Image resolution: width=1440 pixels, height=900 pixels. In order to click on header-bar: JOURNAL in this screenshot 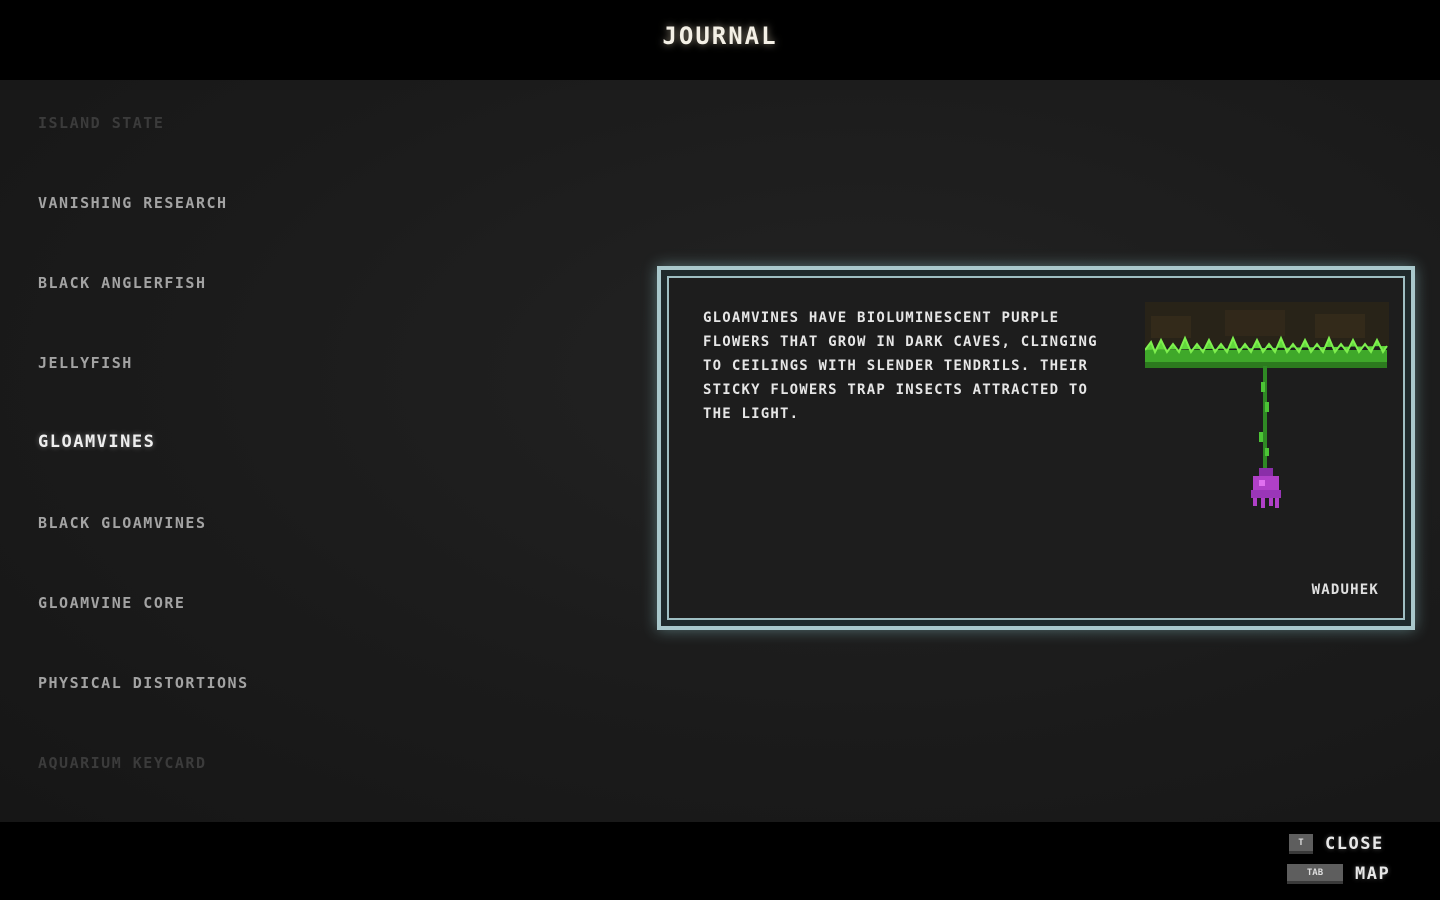, I will do `click(720, 40)`.